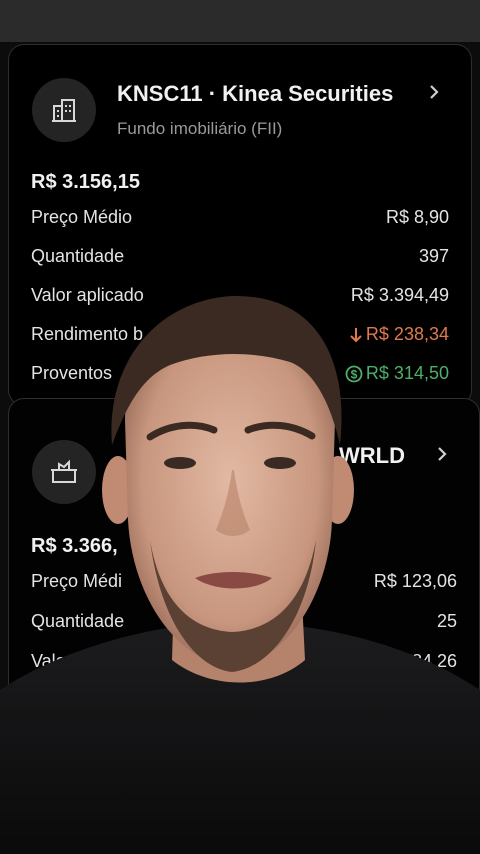 The width and height of the screenshot is (480, 854). I want to click on holding-title: WRLD, so click(372, 455).